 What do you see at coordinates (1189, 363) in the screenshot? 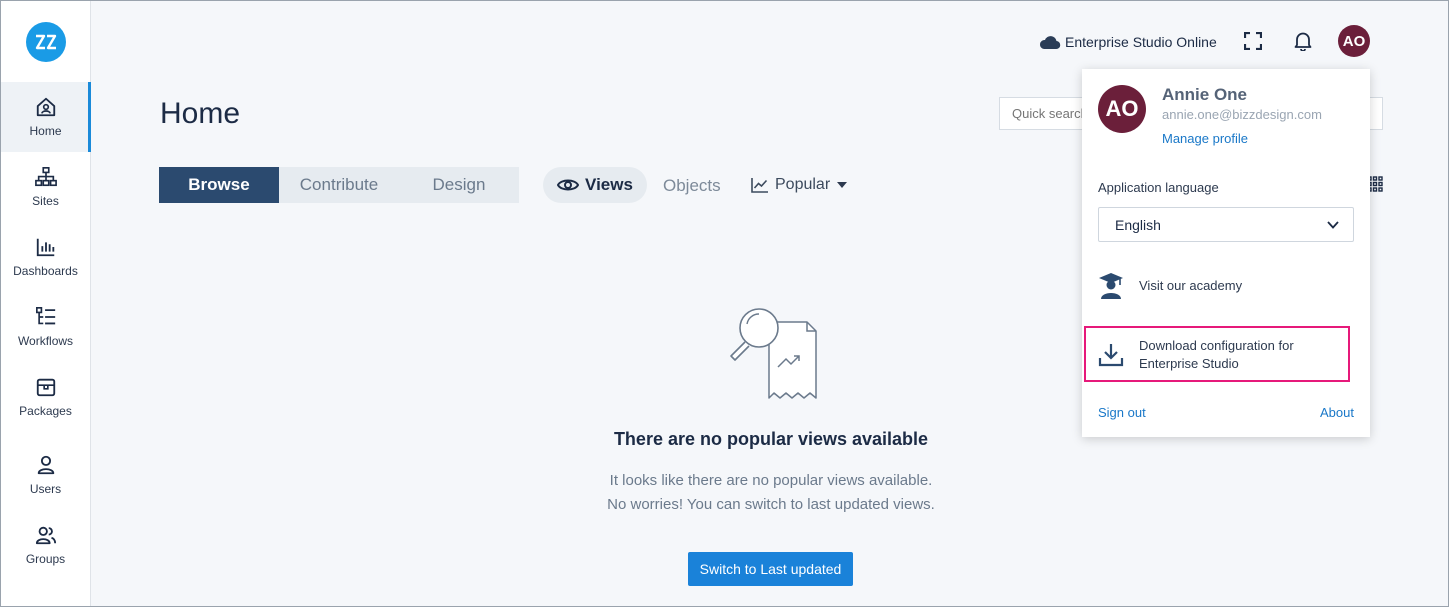
I see `download-line-2: Enterprise Studio` at bounding box center [1189, 363].